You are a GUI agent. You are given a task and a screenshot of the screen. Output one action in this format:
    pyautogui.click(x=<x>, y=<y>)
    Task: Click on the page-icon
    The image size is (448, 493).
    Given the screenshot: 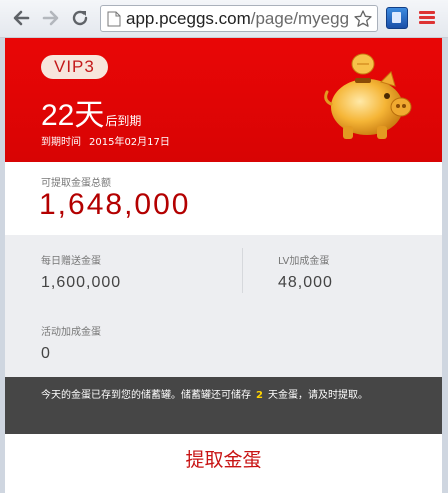 What is the action you would take?
    pyautogui.click(x=114, y=19)
    